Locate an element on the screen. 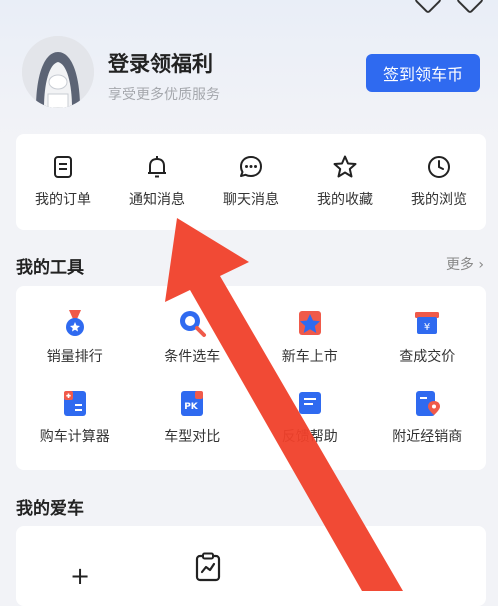 The image size is (498, 606). tool-model-compare: PK 车型对比 is located at coordinates (193, 418).